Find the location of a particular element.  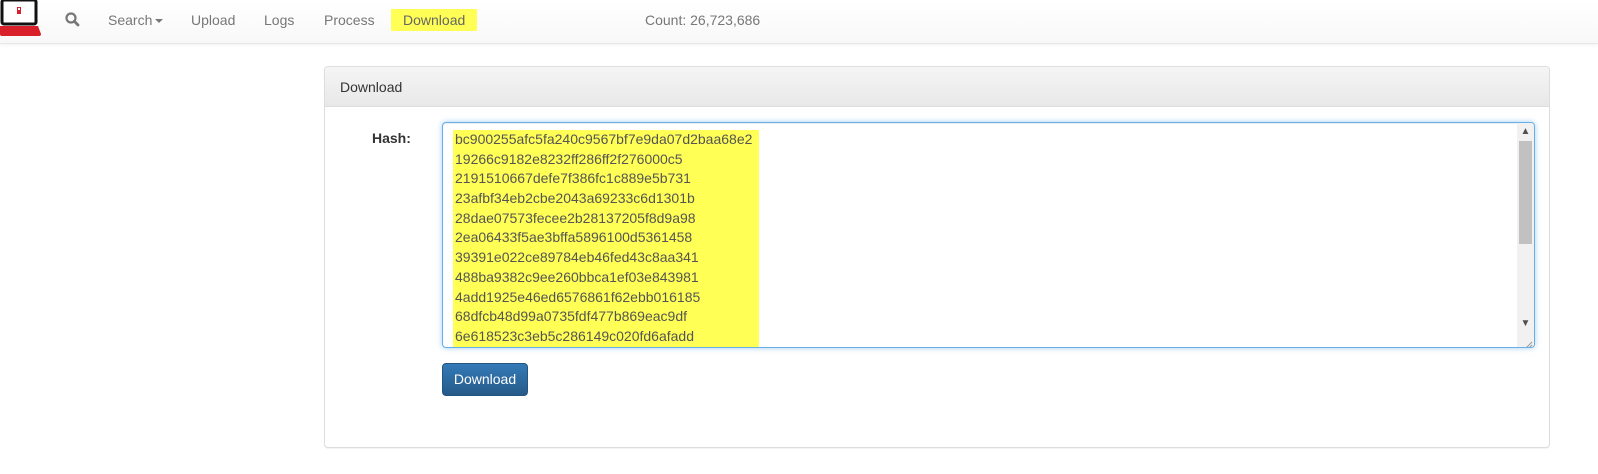

scroll-thumb is located at coordinates (1525, 192).